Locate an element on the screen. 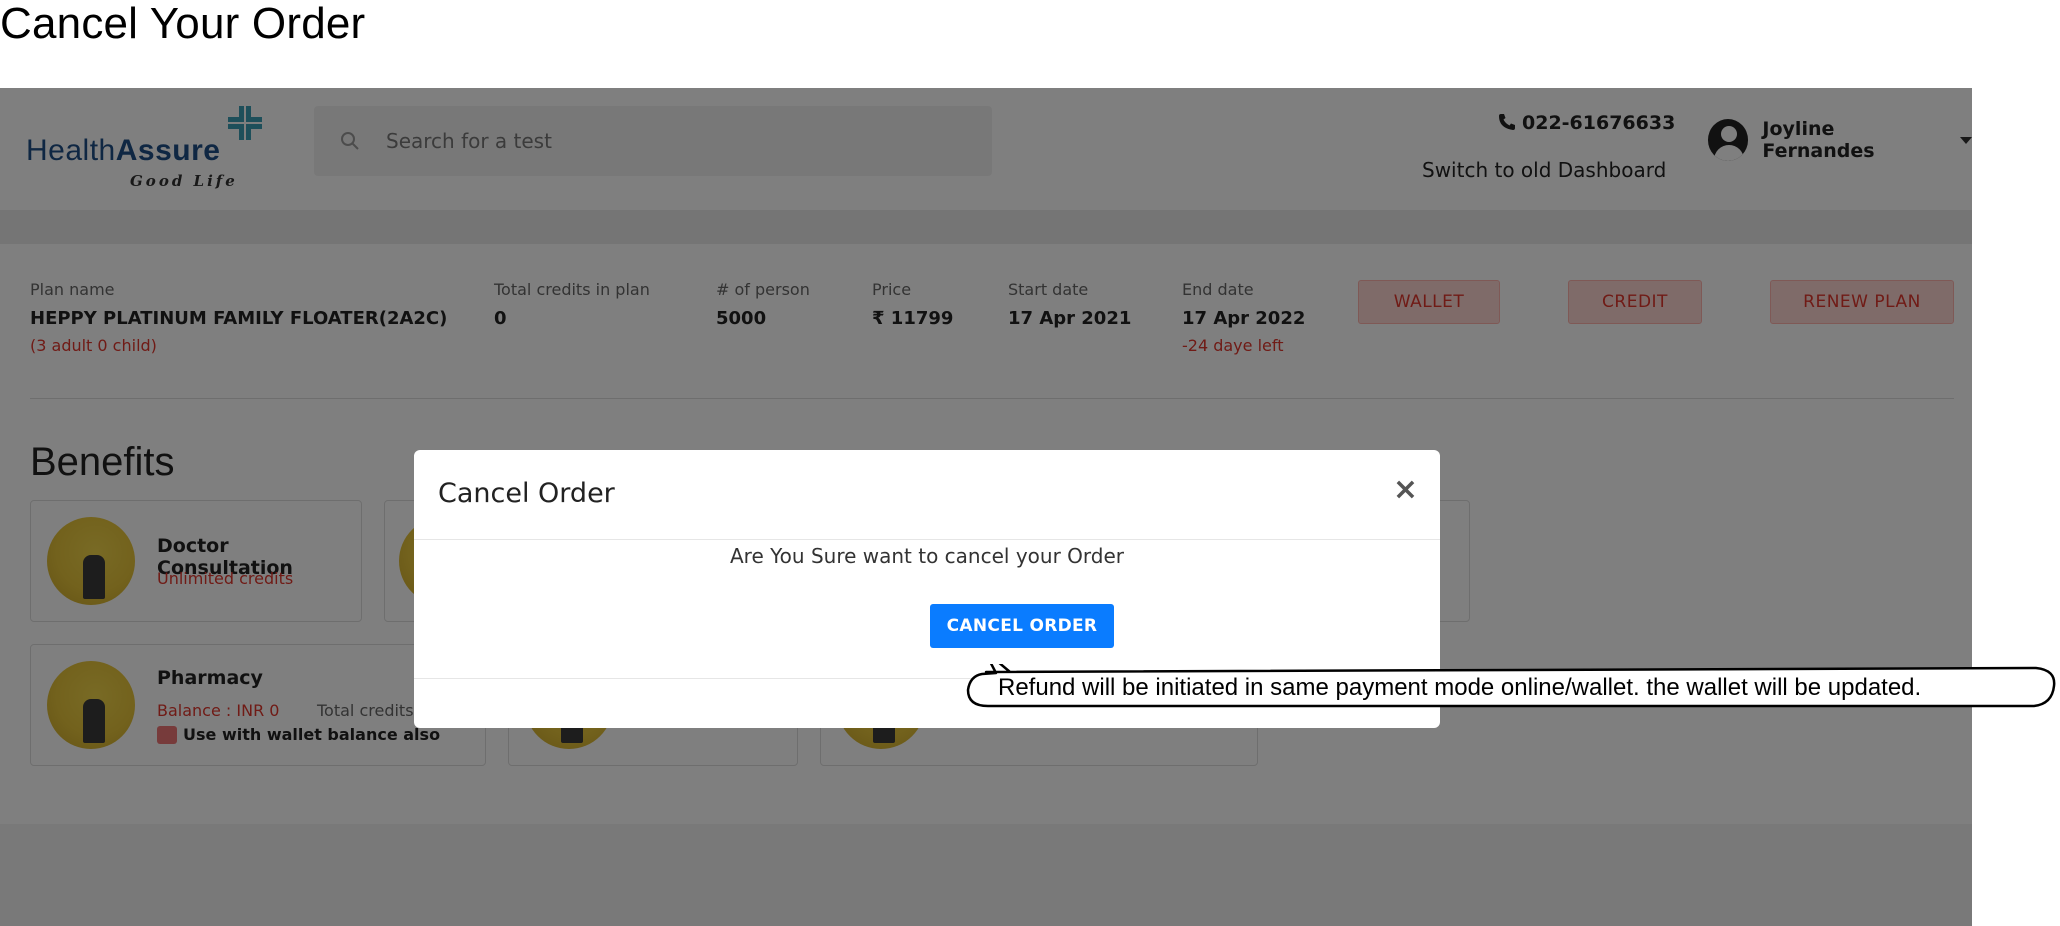 The height and width of the screenshot is (926, 2060). modal-message: Are You Sure want to cancel your Order is located at coordinates (926, 556).